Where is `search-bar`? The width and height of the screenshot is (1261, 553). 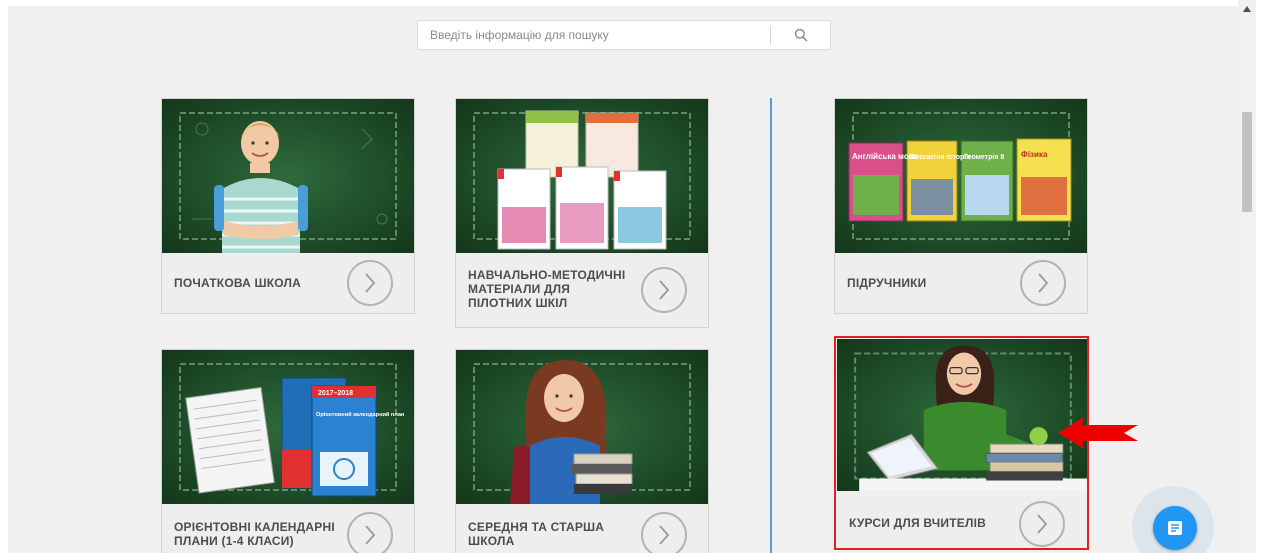 search-bar is located at coordinates (624, 35).